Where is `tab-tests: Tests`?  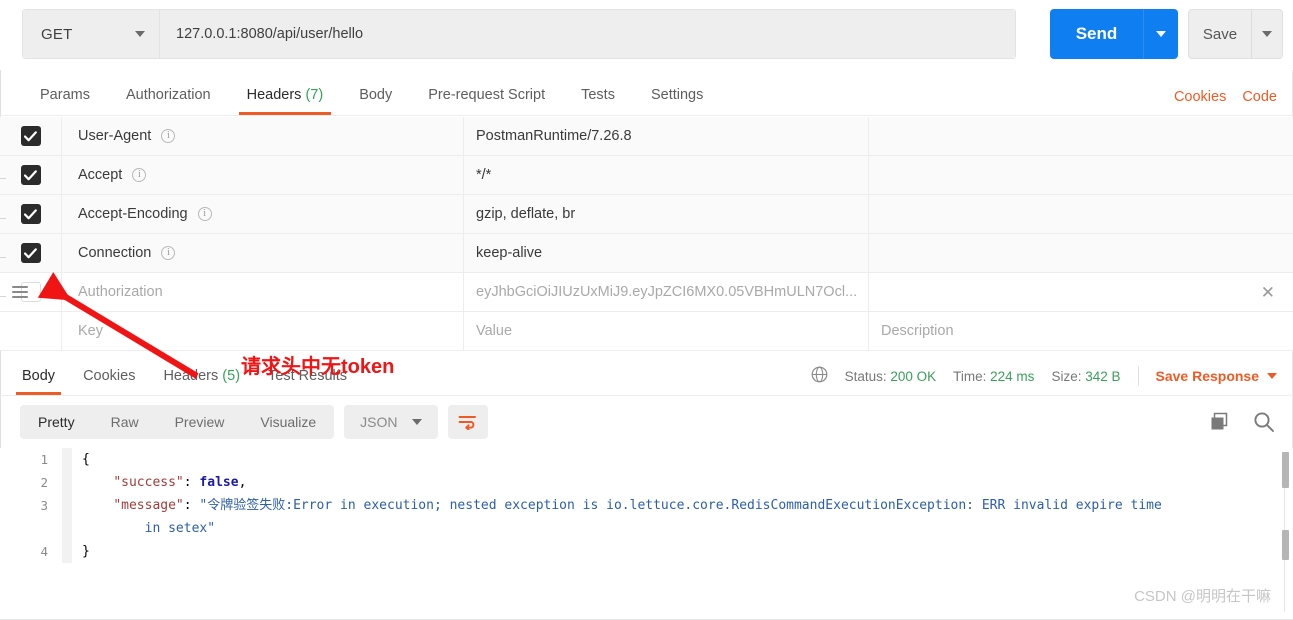 tab-tests: Tests is located at coordinates (598, 101).